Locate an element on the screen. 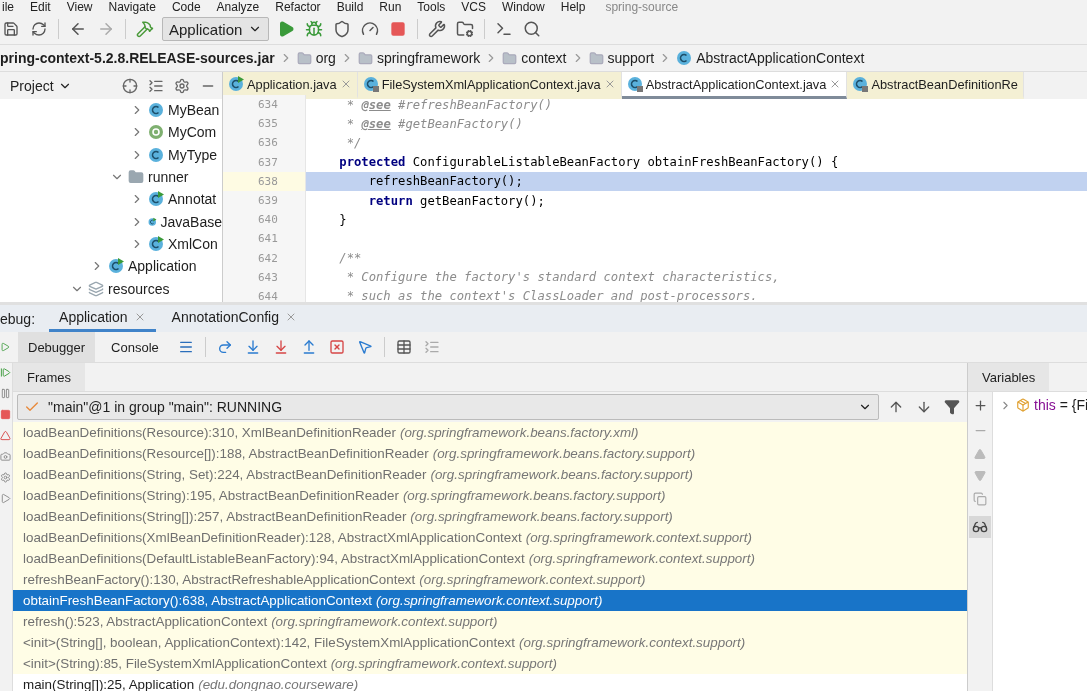 The width and height of the screenshot is (1087, 691). variable-value: = {Fi is located at coordinates (1073, 405).